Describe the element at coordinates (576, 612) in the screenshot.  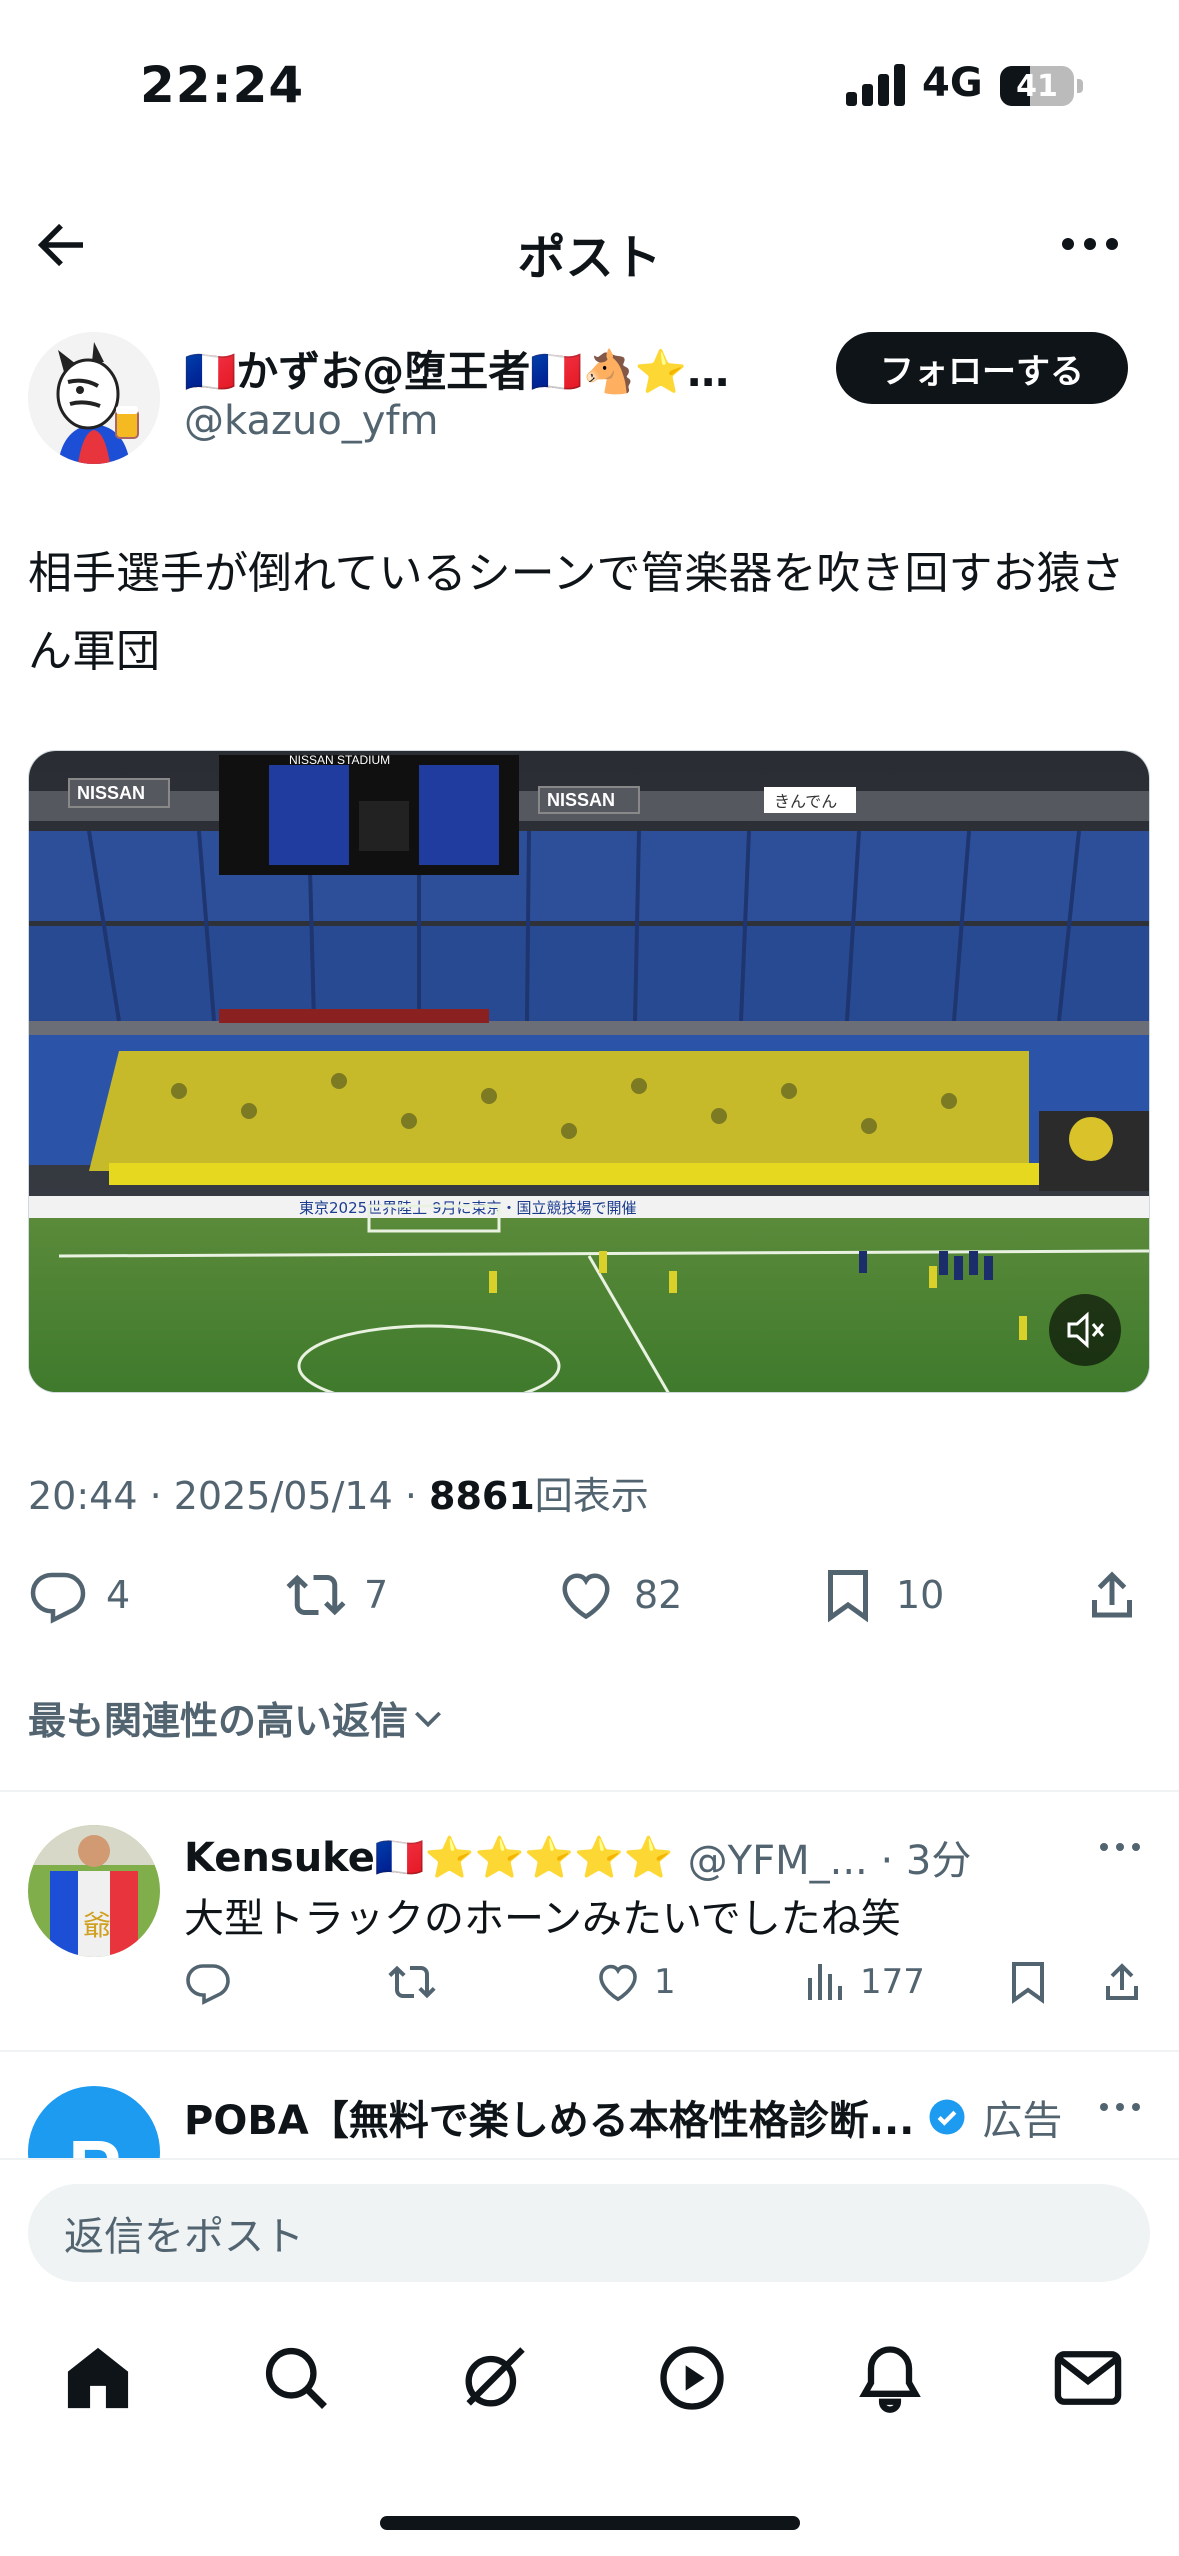
I see `post-text: 相手選手が倒れているシーンで管楽器を吹き回すお猿さん軍団` at that location.